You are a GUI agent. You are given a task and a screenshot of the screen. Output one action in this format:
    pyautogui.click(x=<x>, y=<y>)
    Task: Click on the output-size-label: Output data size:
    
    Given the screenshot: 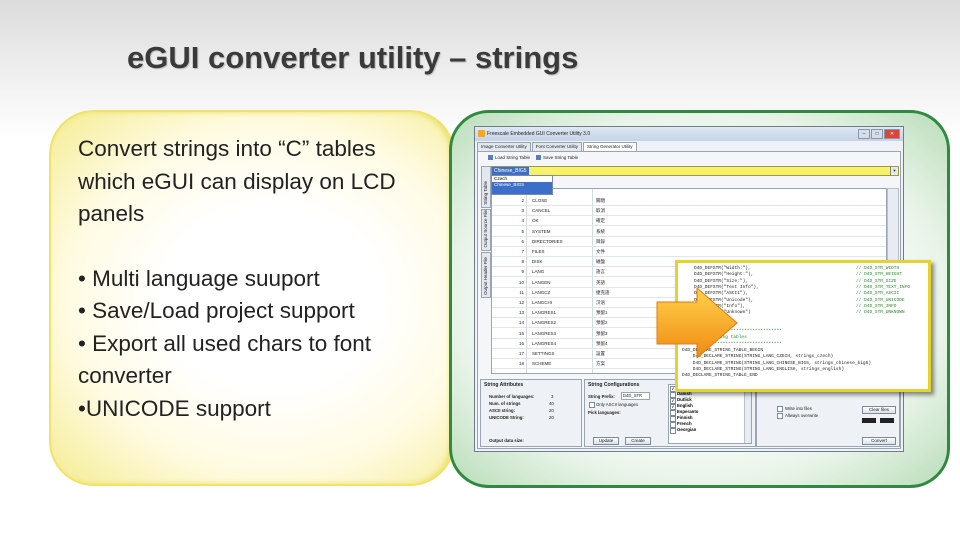 What is the action you would take?
    pyautogui.click(x=506, y=440)
    